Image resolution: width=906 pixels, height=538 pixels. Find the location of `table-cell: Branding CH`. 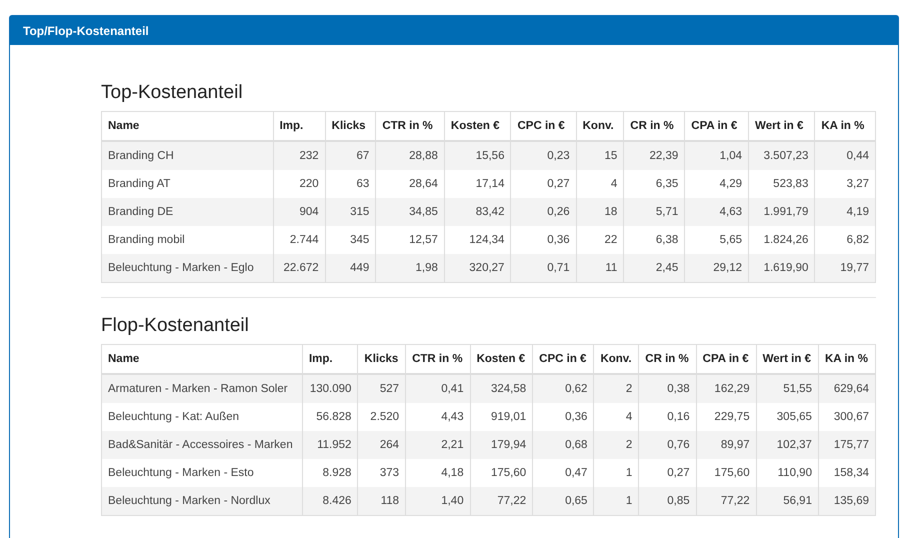

table-cell: Branding CH is located at coordinates (188, 155).